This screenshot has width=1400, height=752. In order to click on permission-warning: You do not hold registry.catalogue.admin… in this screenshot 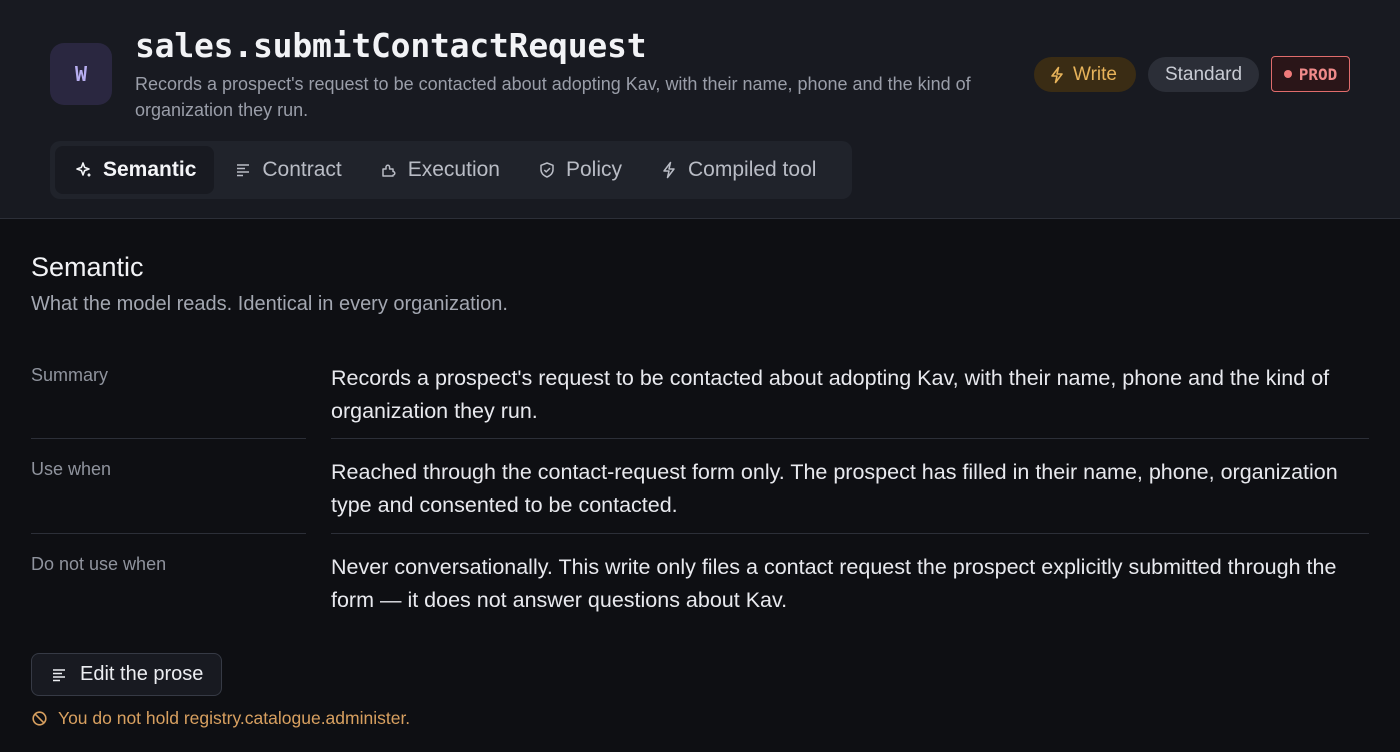, I will do `click(220, 718)`.